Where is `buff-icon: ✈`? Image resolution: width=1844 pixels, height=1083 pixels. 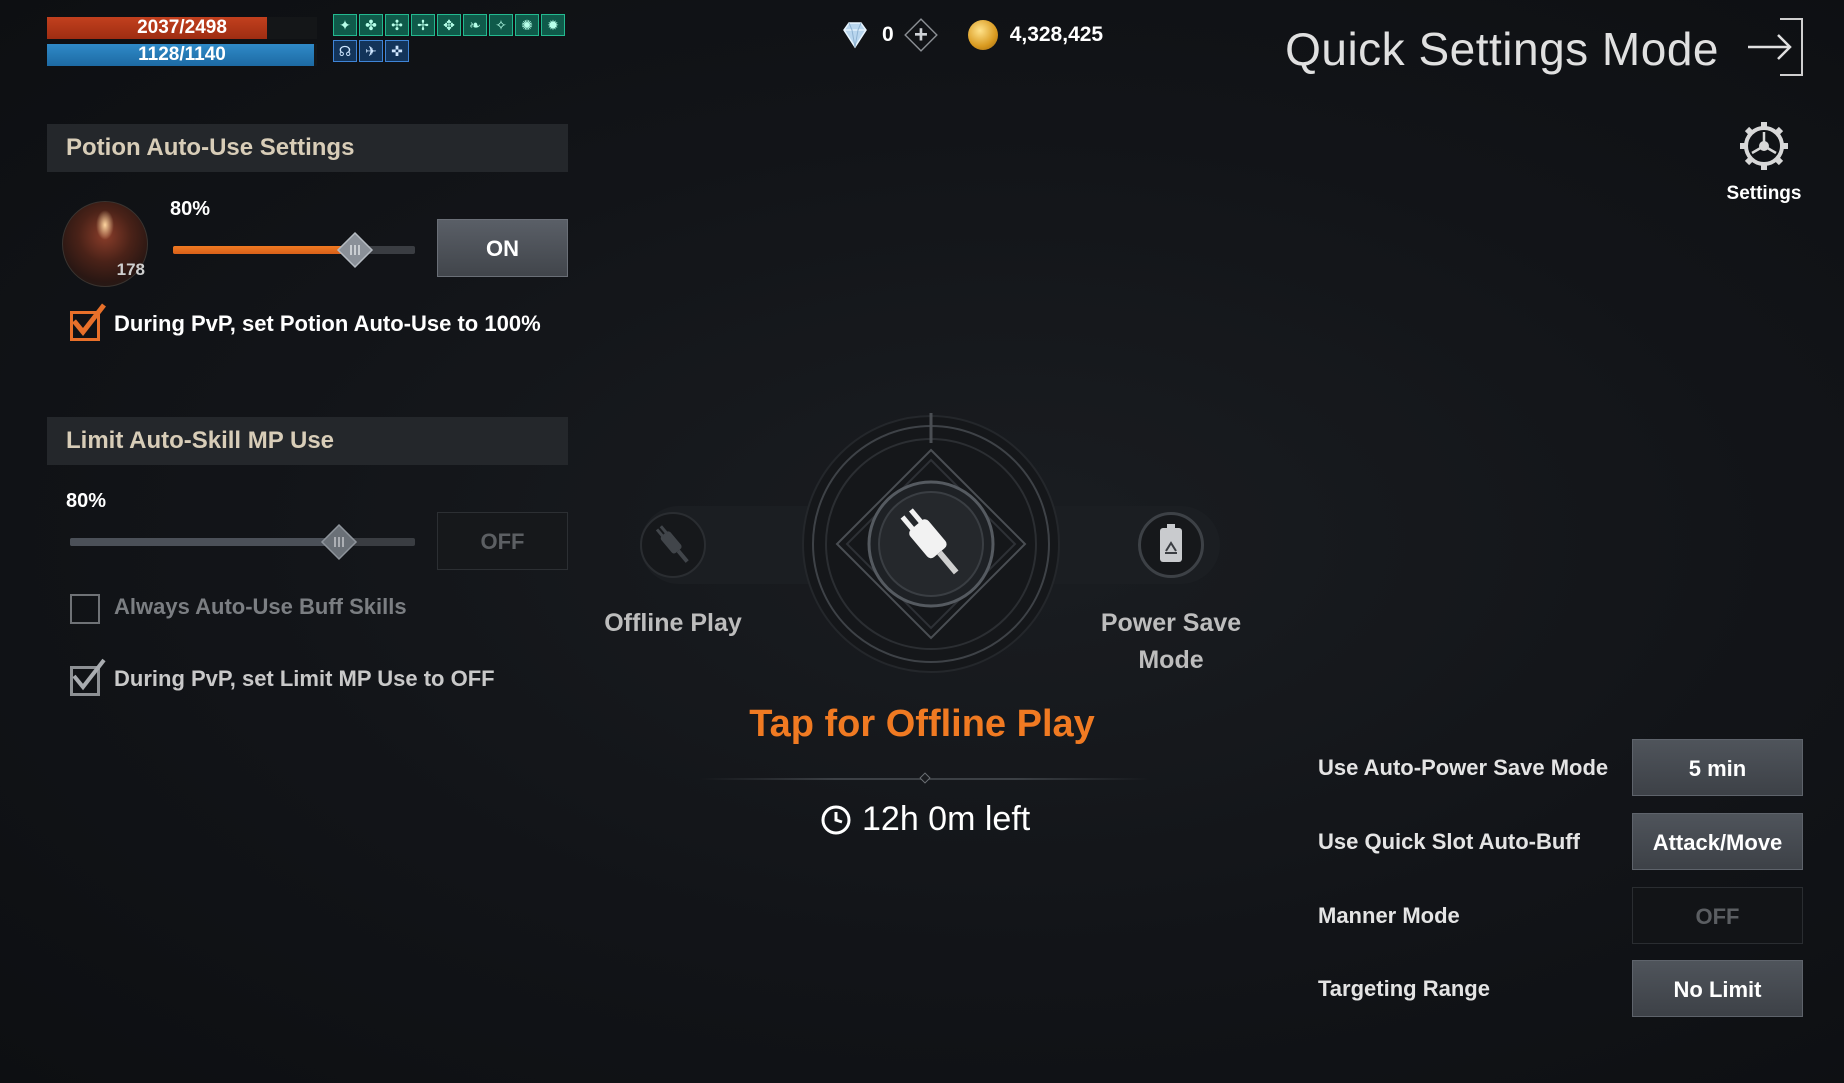
buff-icon: ✈ is located at coordinates (371, 51).